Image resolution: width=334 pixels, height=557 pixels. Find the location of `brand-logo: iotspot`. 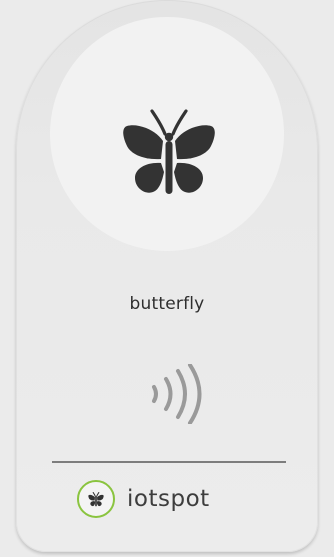

brand-logo: iotspot is located at coordinates (143, 499).